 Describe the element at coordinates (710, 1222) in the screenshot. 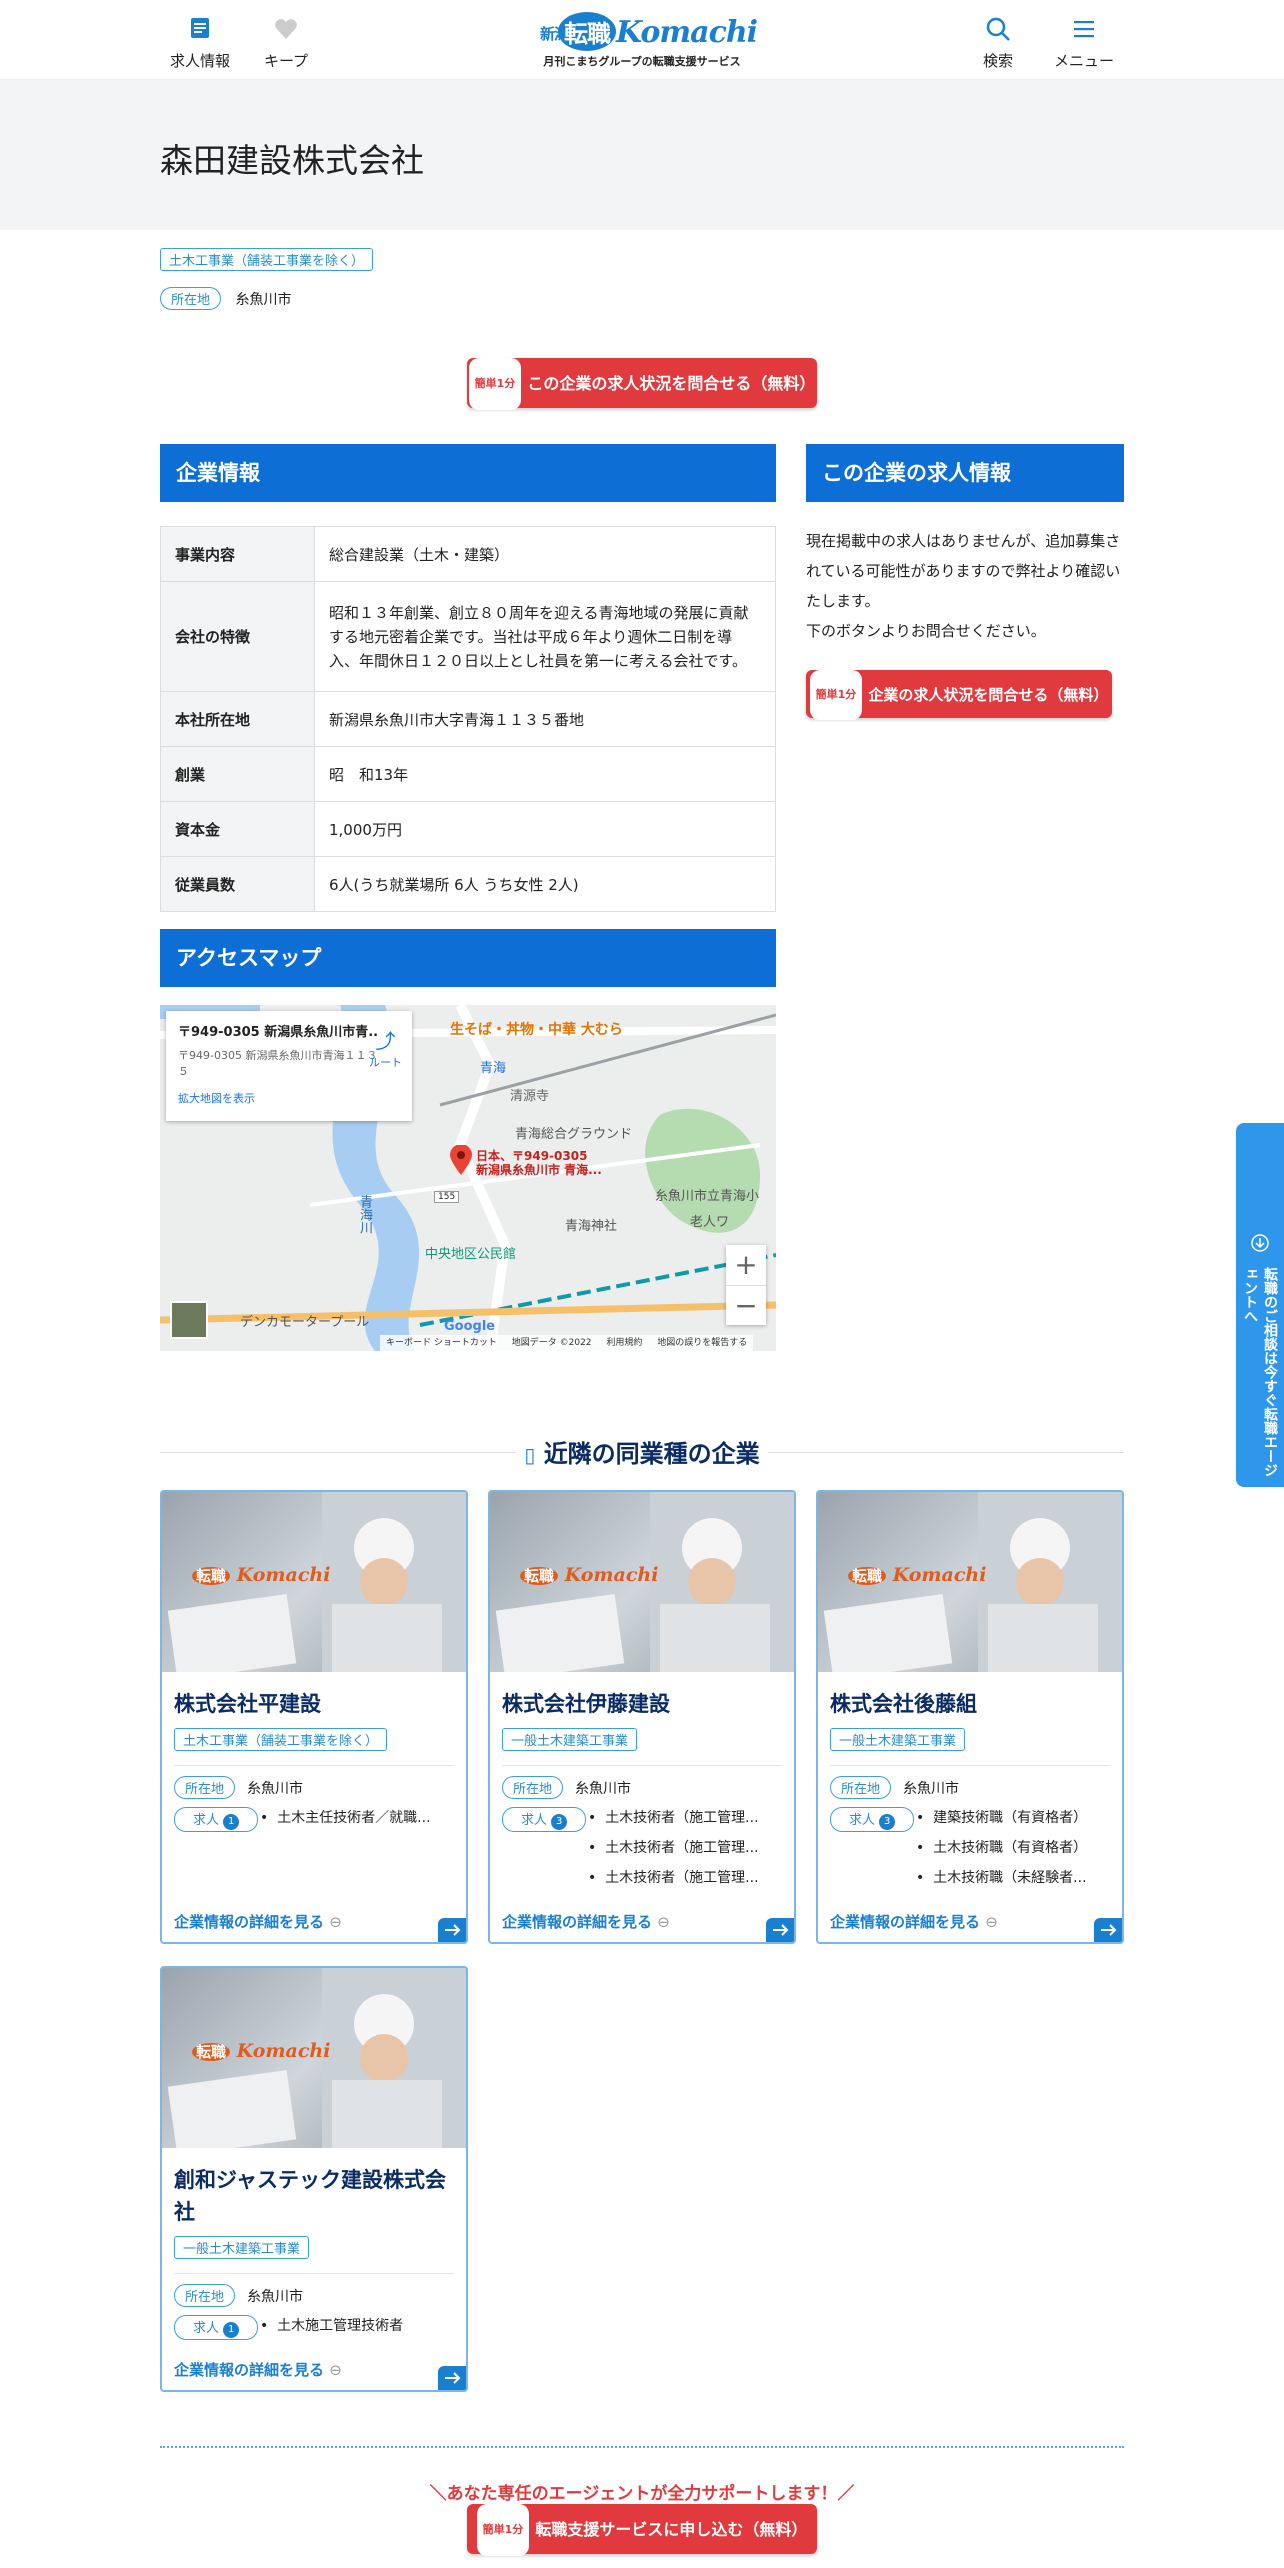

I see `map-poi: 老人ワ` at that location.